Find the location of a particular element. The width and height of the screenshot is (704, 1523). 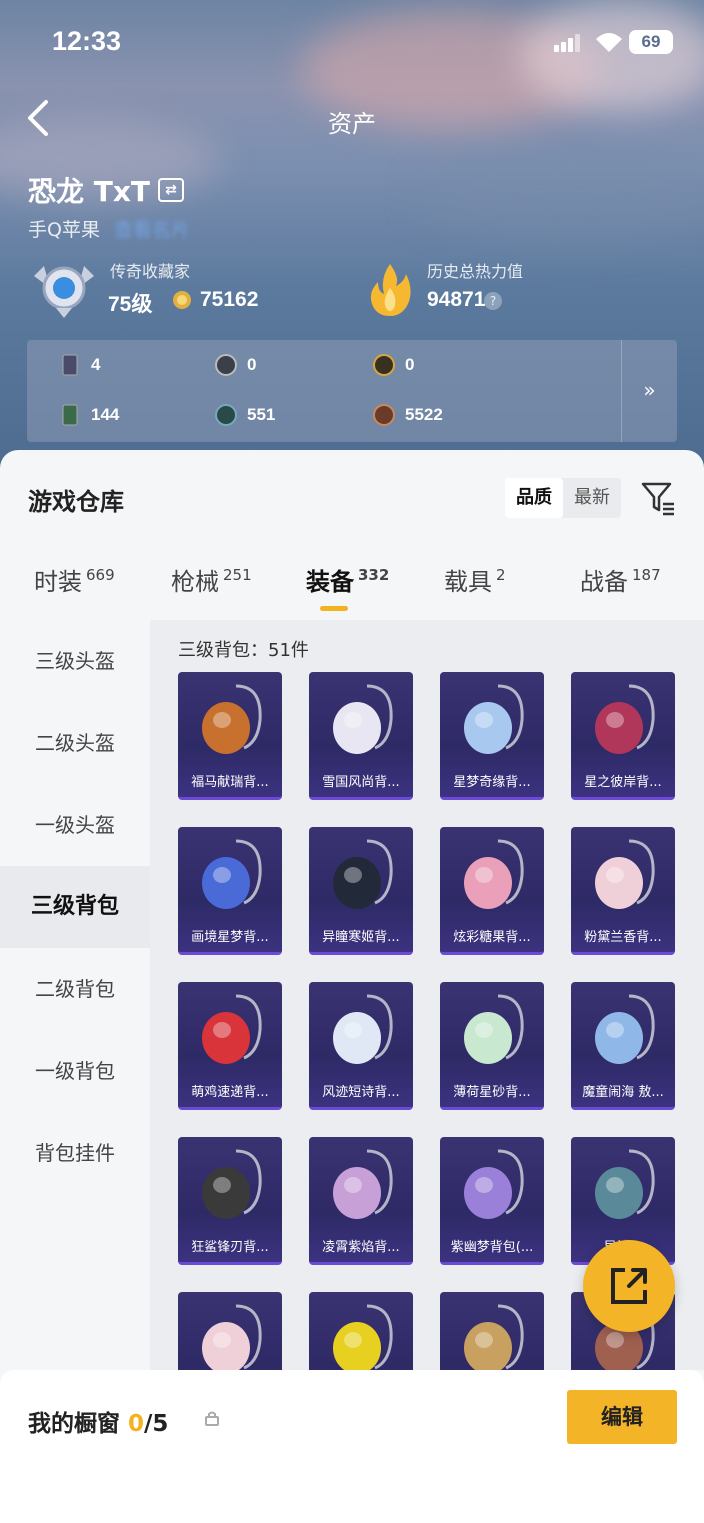

subcategory-sidebar: 三级头盔 二级头盔 一级头盔 三级背包 二级背包 一级背包 背包挂件 is located at coordinates (75, 1000).